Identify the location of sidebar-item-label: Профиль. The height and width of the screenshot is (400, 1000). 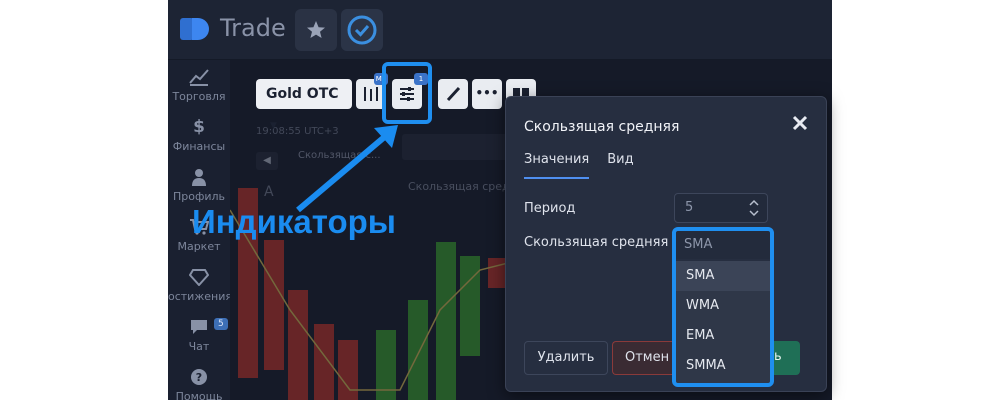
(199, 196).